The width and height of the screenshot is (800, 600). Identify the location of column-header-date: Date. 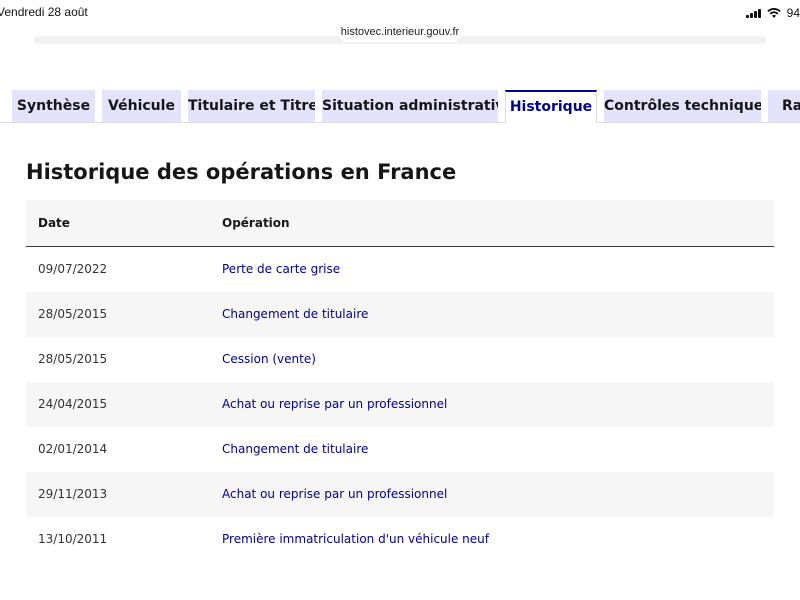
(54, 223).